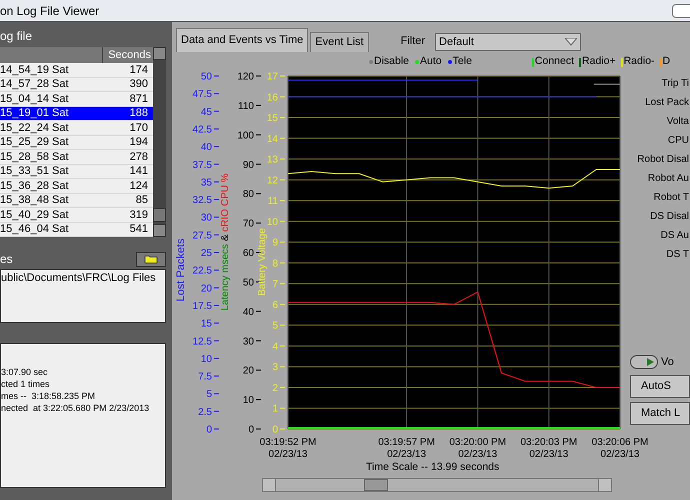  What do you see at coordinates (675, 236) in the screenshot?
I see `stat-label: DS Au` at bounding box center [675, 236].